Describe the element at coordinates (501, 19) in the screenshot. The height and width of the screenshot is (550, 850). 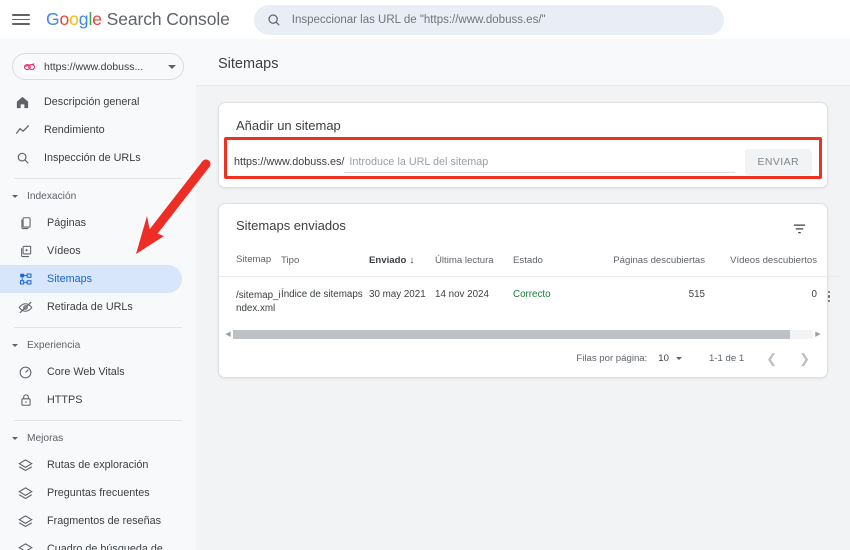
I see `search-input` at that location.